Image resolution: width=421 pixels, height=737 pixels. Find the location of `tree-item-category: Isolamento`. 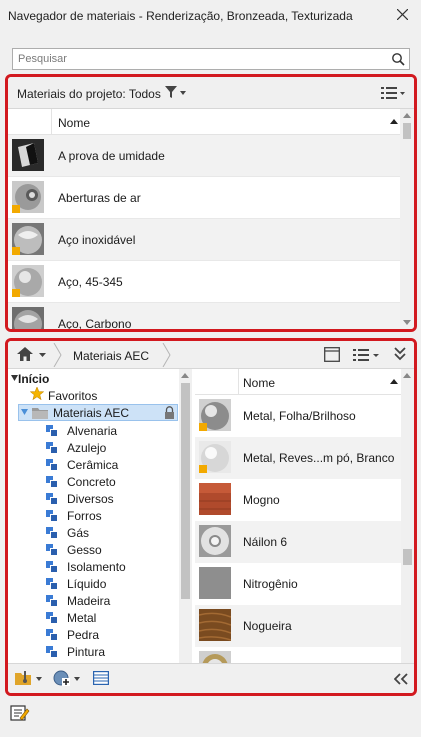

tree-item-category: Isolamento is located at coordinates (111, 567).